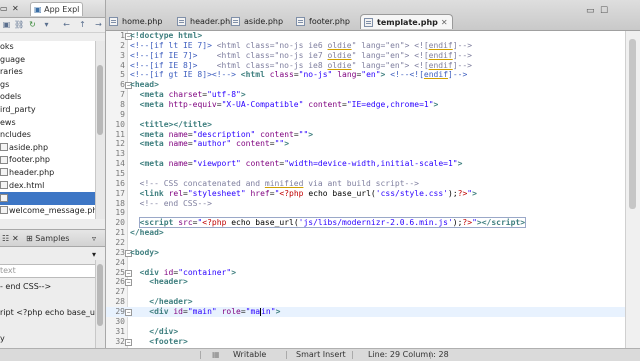  I want to click on tab-app-explorer-label: App Expl, so click(62, 9).